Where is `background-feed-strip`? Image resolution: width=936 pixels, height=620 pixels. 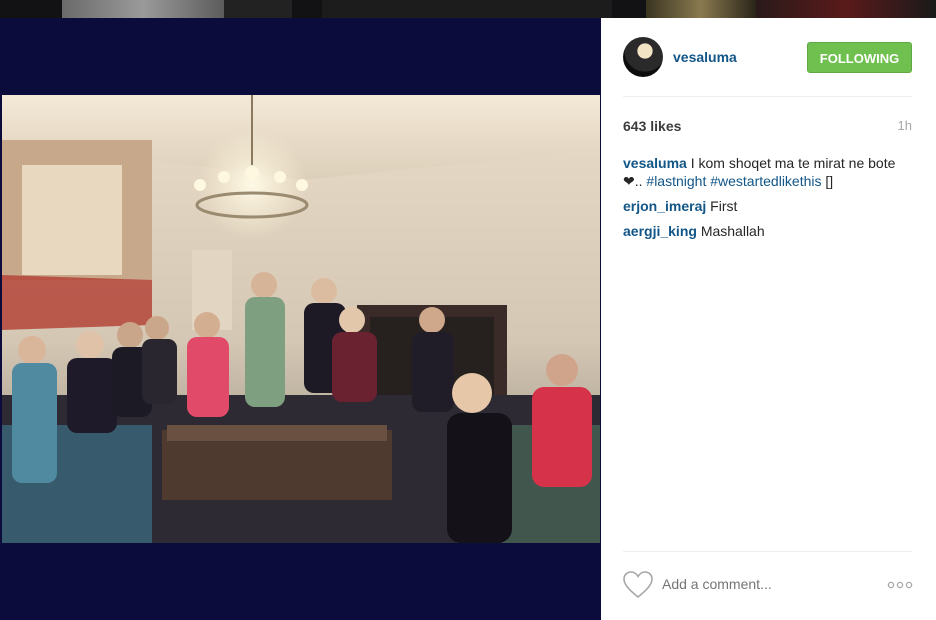 background-feed-strip is located at coordinates (468, 9).